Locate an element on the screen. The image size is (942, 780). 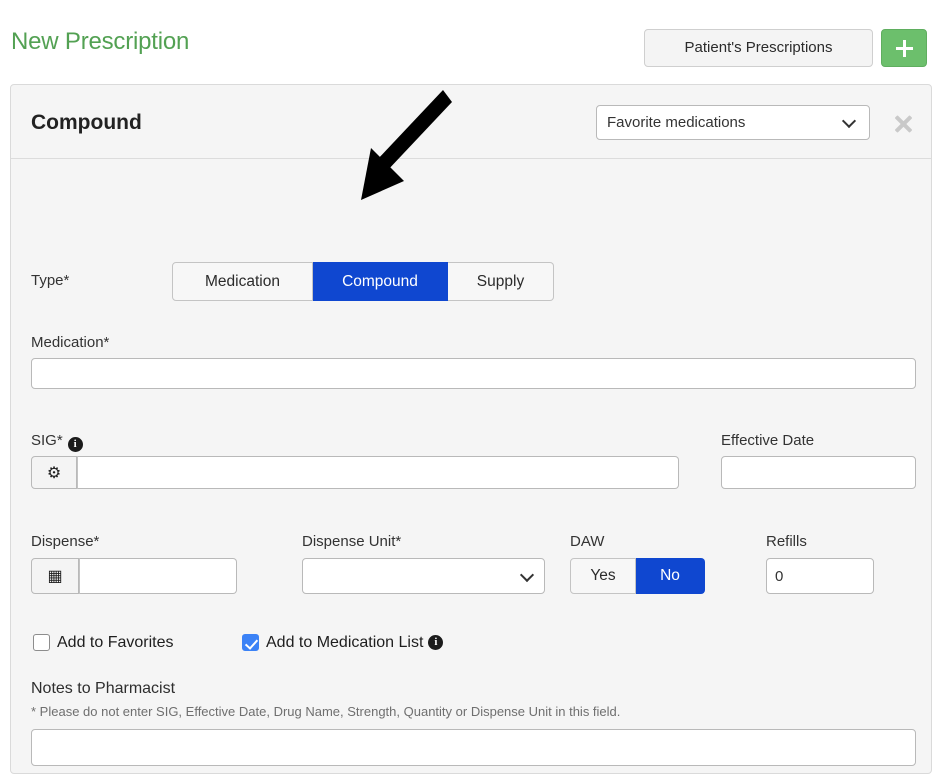
add-to-favorites-label: Add to Favorites is located at coordinates (115, 642).